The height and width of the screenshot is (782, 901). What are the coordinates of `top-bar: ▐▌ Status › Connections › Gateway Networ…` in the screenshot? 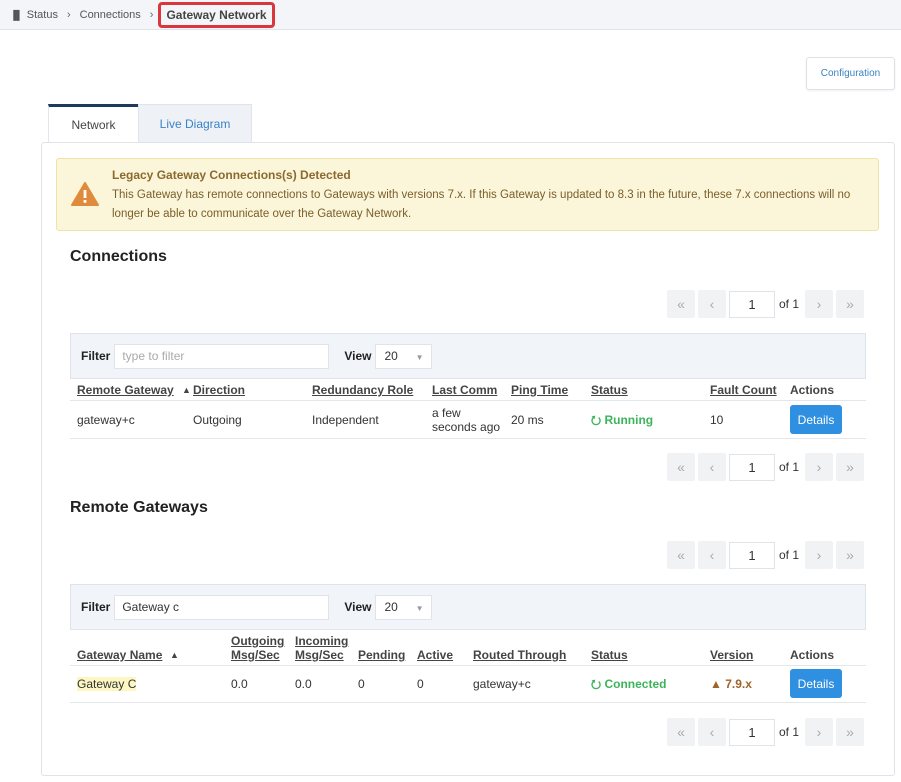 It's located at (450, 15).